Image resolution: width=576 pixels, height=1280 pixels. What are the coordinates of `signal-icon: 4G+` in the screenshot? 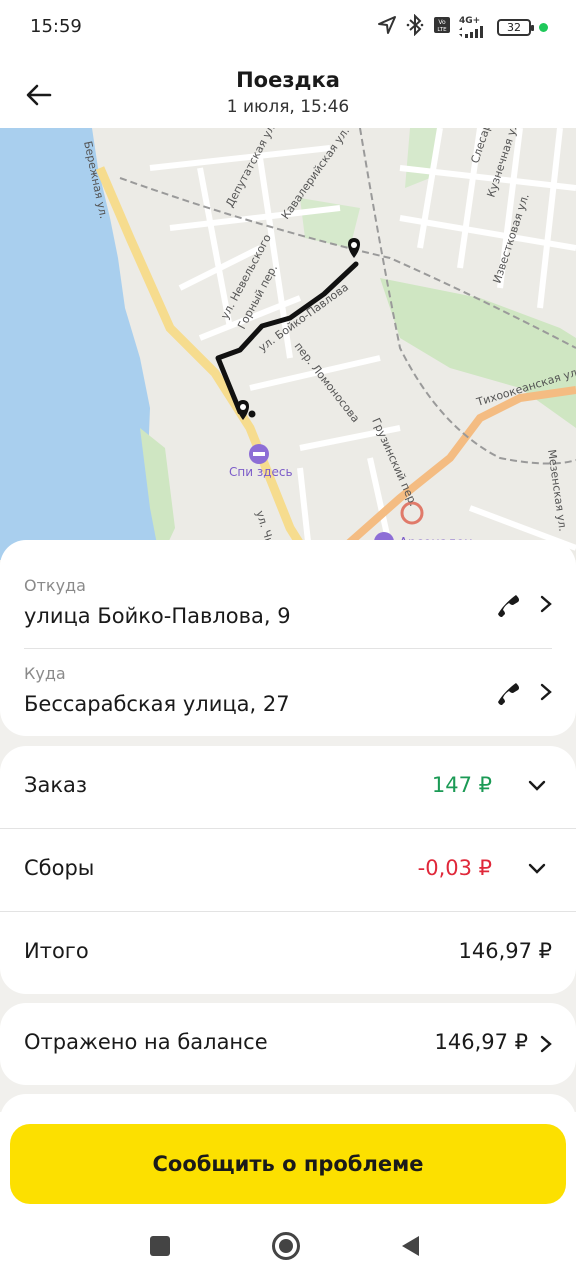 It's located at (474, 26).